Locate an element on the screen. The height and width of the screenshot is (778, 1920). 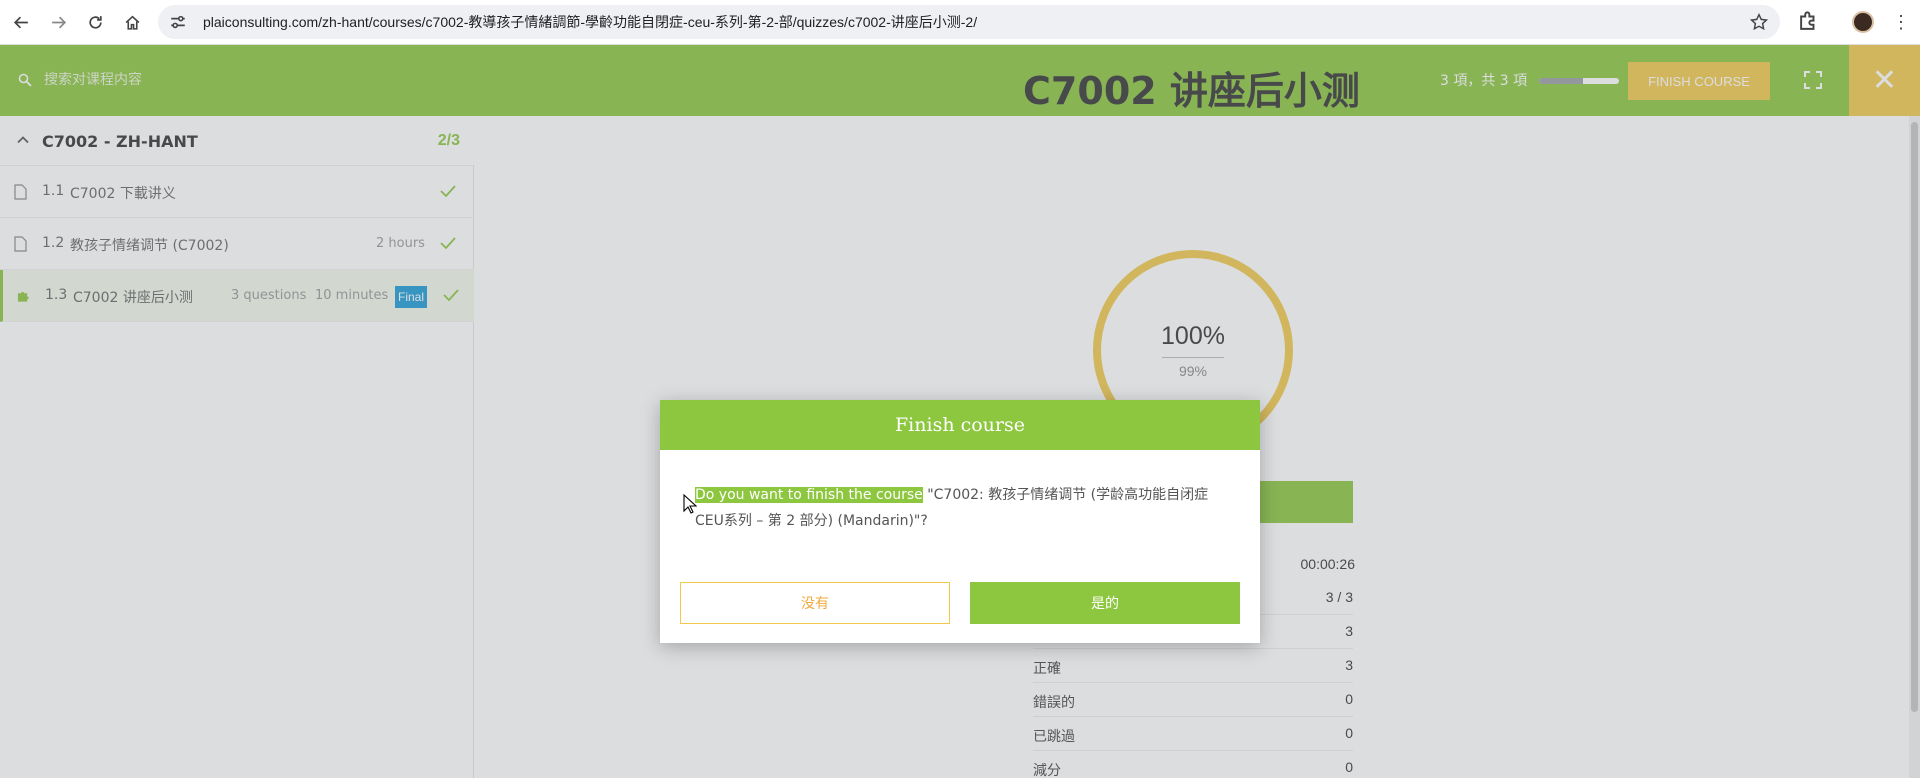
dialog-yes-button: 是的 is located at coordinates (1105, 603).